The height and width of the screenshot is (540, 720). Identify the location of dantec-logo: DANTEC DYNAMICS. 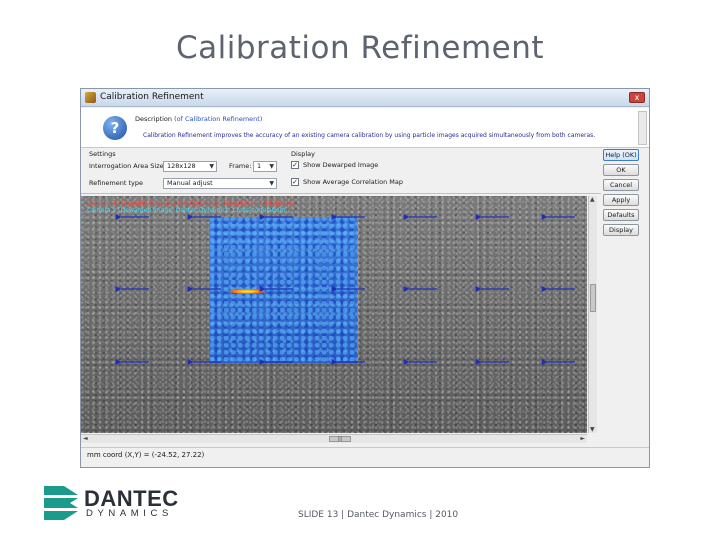
(114, 503).